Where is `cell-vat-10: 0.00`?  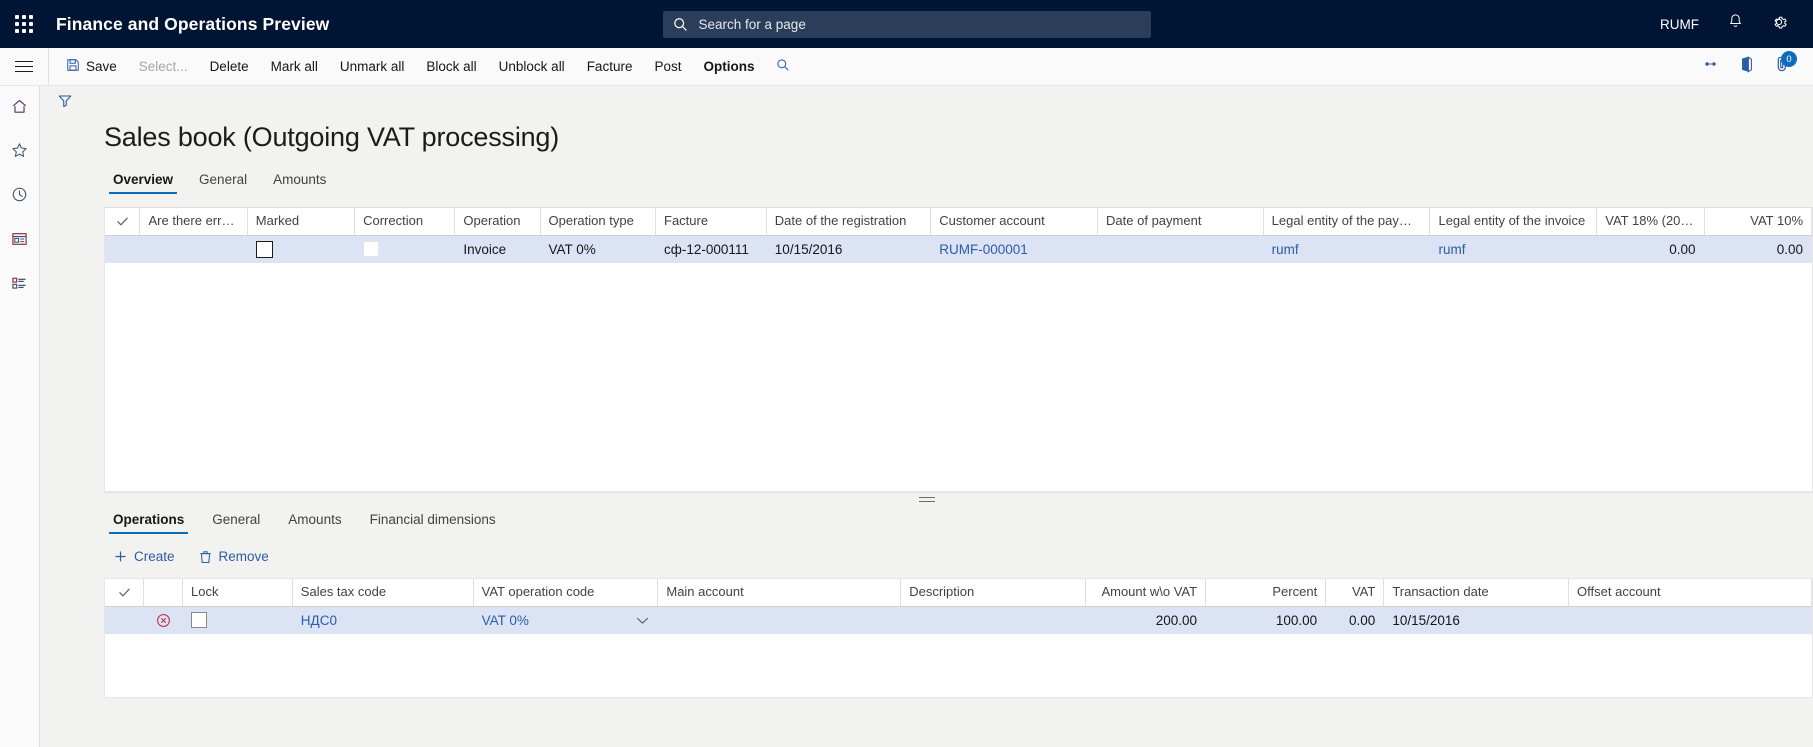 cell-vat-10: 0.00 is located at coordinates (1758, 249).